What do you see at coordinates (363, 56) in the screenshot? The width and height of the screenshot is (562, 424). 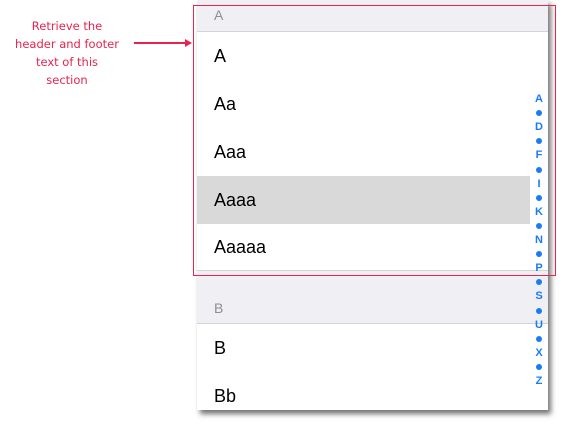 I see `table-row: A` at bounding box center [363, 56].